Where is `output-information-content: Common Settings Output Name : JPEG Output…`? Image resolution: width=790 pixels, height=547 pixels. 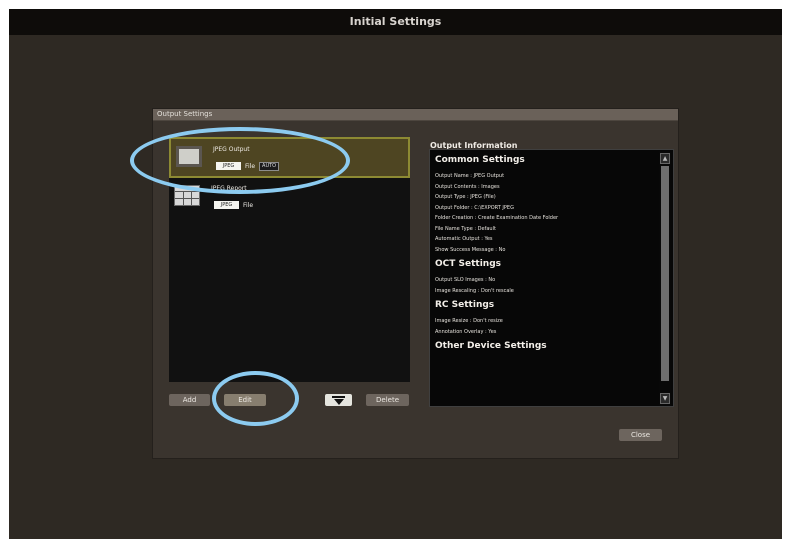 output-information-content: Common Settings Output Name : JPEG Output… is located at coordinates (545, 256).